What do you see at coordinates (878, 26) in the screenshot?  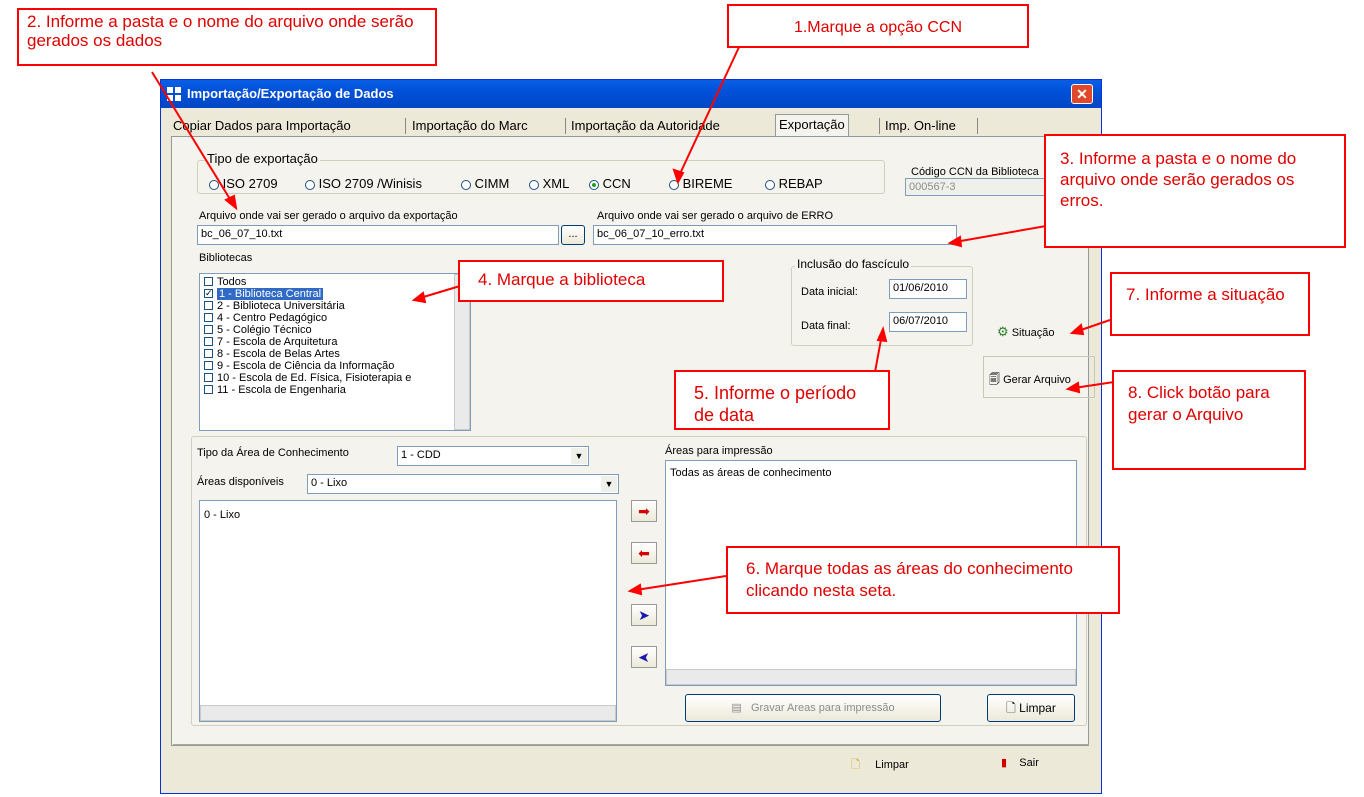 I see `callout-step-1: 1.Marque a opção CCN` at bounding box center [878, 26].